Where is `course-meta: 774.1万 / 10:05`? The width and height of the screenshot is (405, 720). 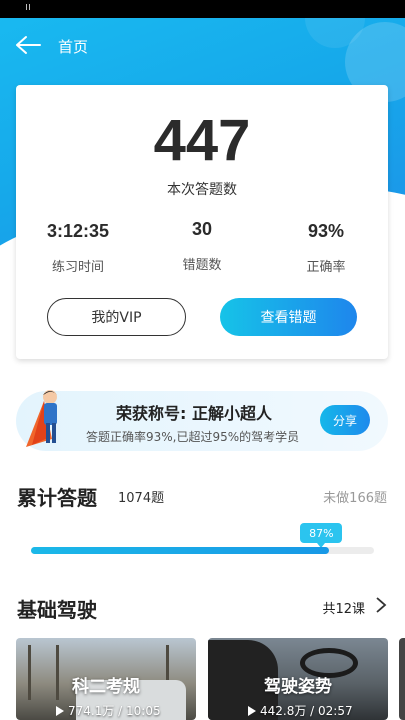
course-meta: 774.1万 / 10:05 is located at coordinates (108, 710).